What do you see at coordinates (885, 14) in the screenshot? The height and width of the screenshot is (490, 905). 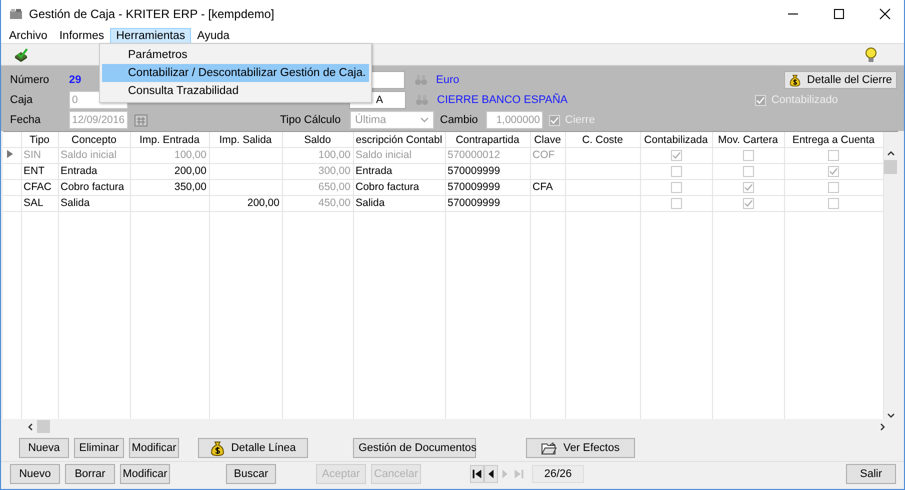 I see `close-icon` at bounding box center [885, 14].